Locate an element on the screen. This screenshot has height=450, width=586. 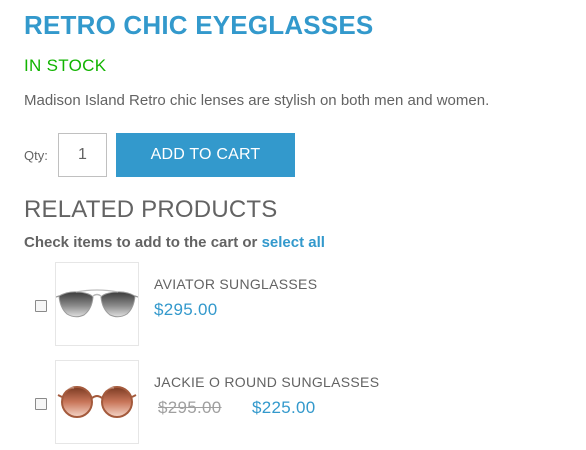
qty-input is located at coordinates (82, 155).